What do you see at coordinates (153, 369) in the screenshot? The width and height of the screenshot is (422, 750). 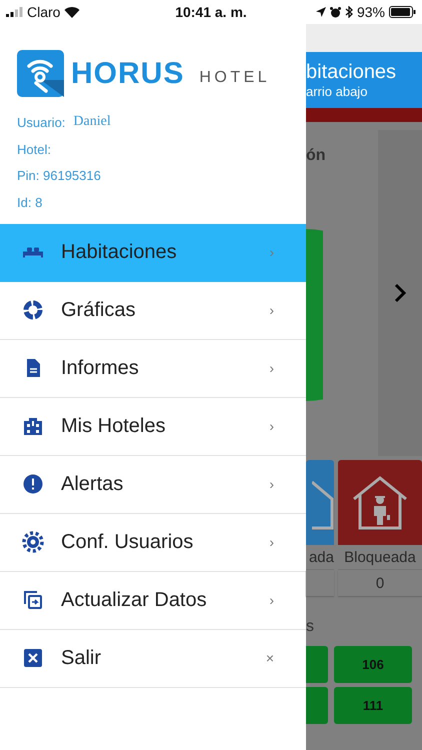 I see `menu-item: Informes ›` at bounding box center [153, 369].